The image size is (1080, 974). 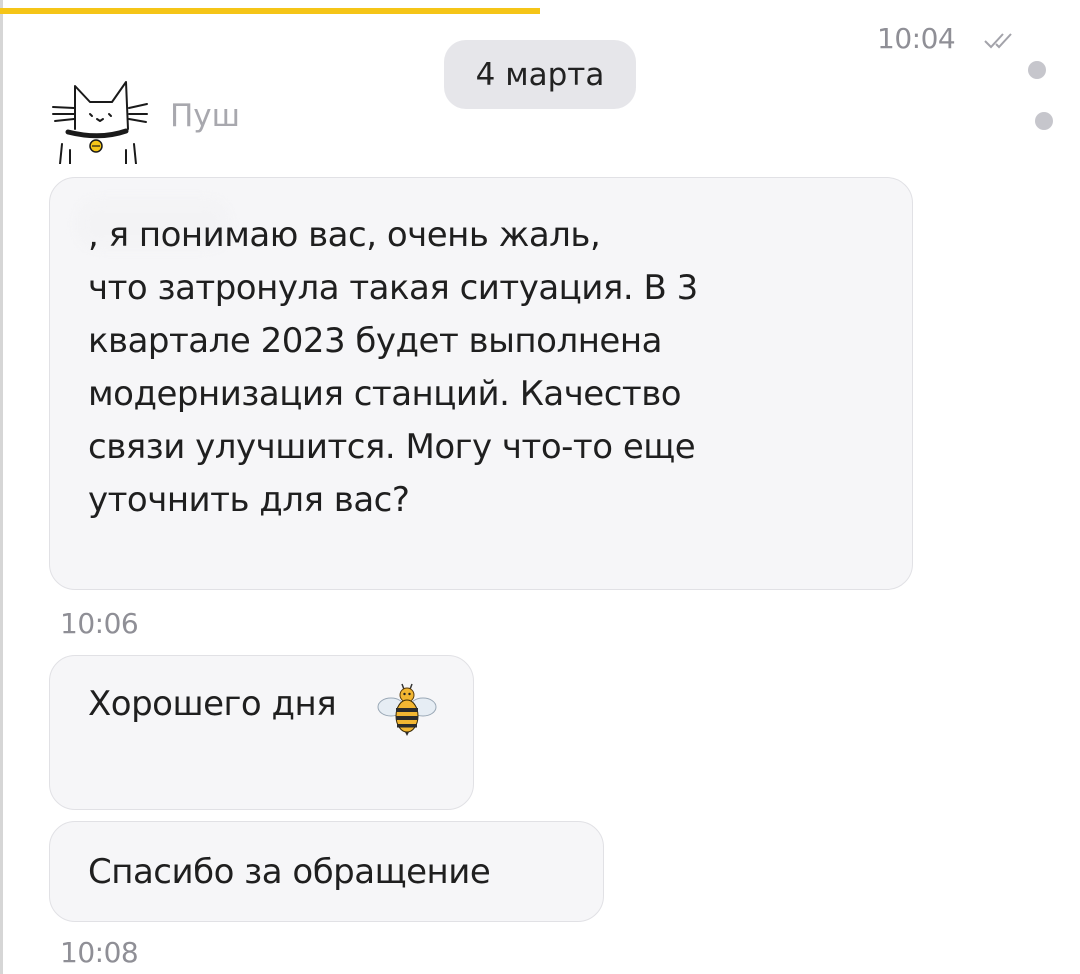 What do you see at coordinates (916, 38) in the screenshot?
I see `sent-time: 10:04` at bounding box center [916, 38].